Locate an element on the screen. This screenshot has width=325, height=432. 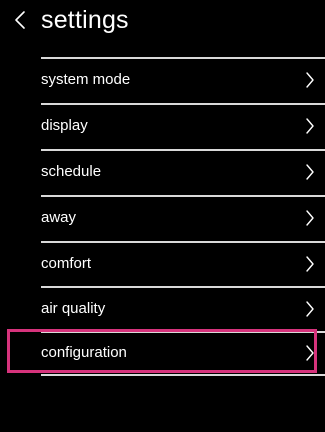
menu-item-comfort: comfort is located at coordinates (162, 264).